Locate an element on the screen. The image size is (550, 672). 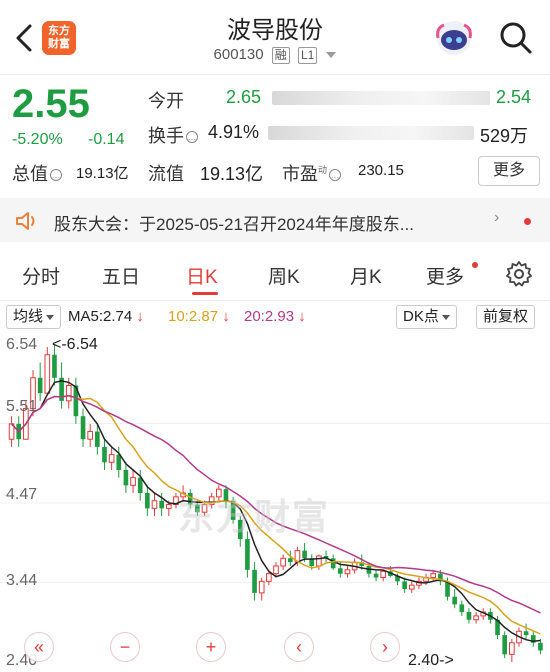
divider is located at coordinates (275, 74).